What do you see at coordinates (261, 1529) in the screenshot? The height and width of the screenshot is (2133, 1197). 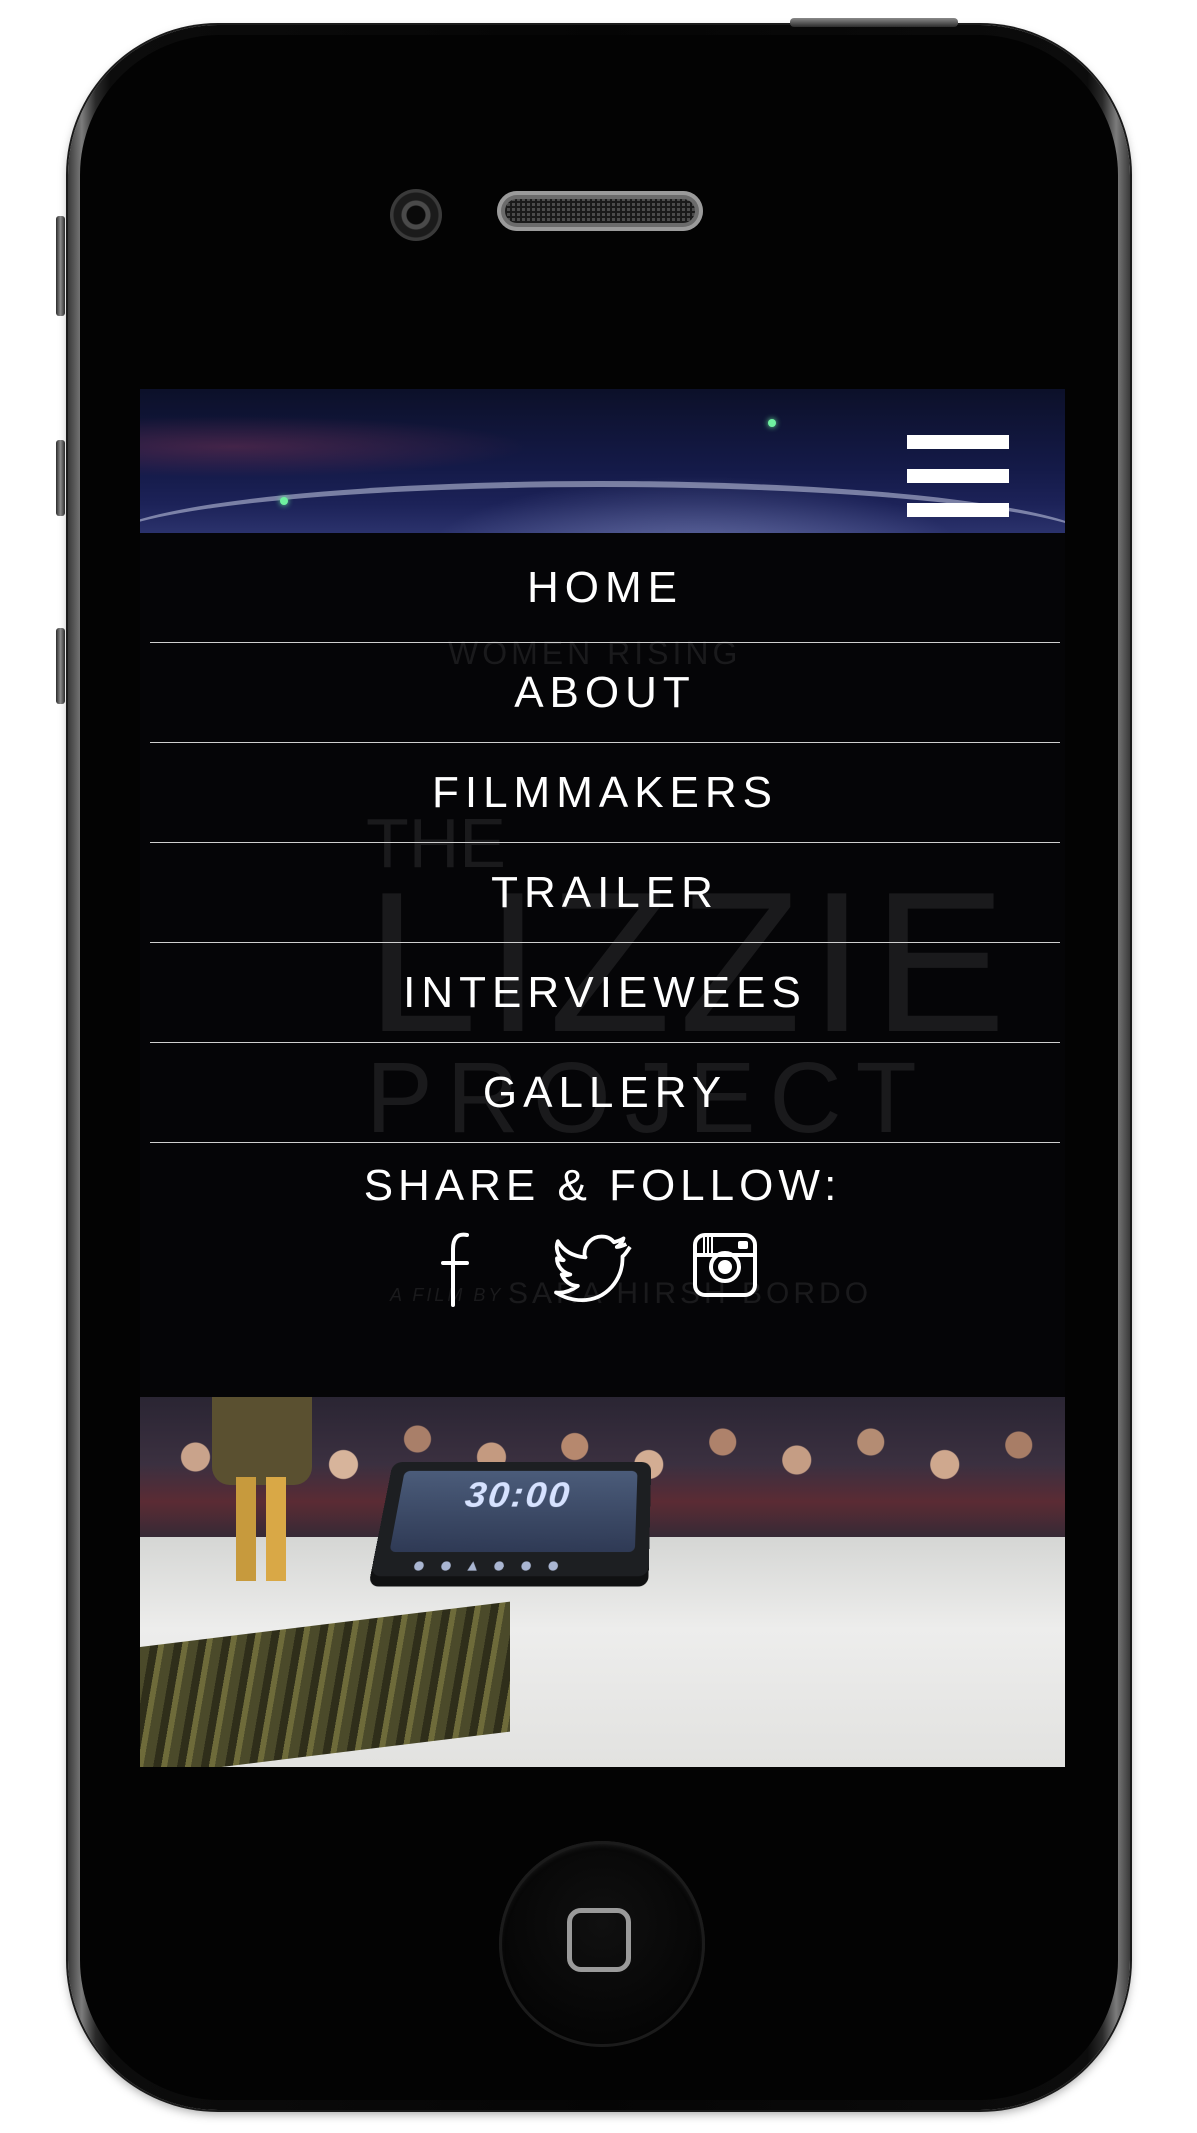 I see `presenter-legs` at bounding box center [261, 1529].